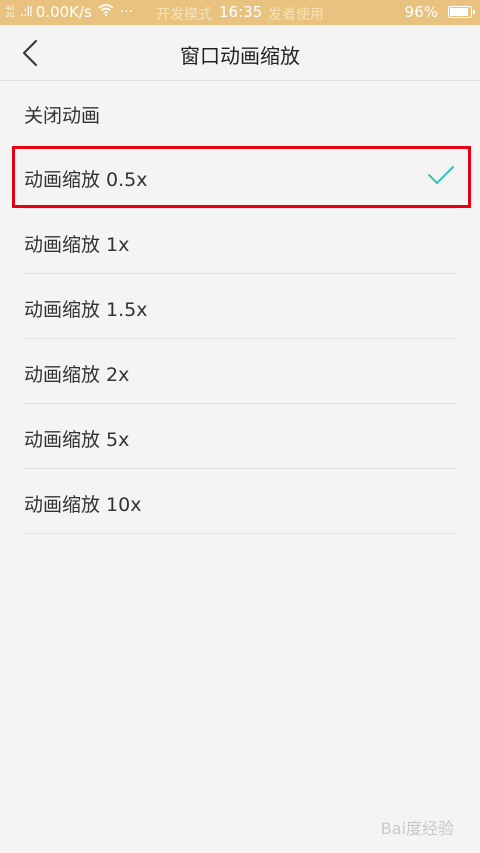 The image size is (480, 853). I want to click on option-scale-5x: 动画缩放 5x, so click(240, 436).